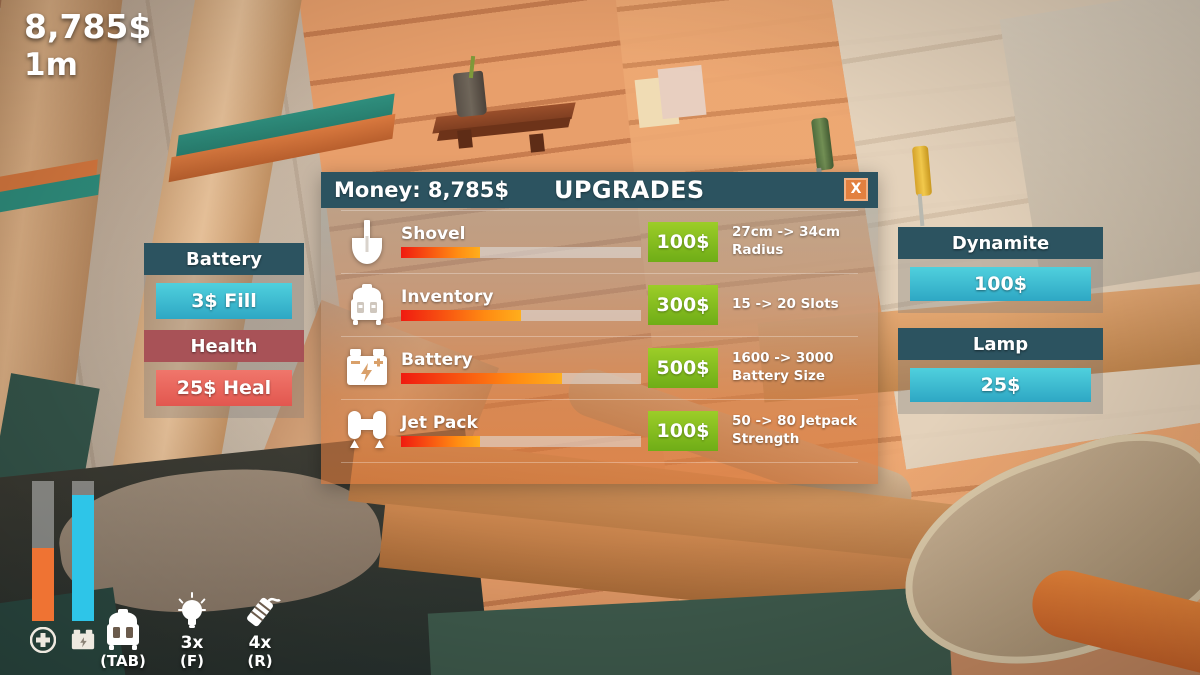 The image size is (1200, 675). I want to click on upgrade-row-inventory: Inventory 300$ 15 -> 20 Slots, so click(599, 305).